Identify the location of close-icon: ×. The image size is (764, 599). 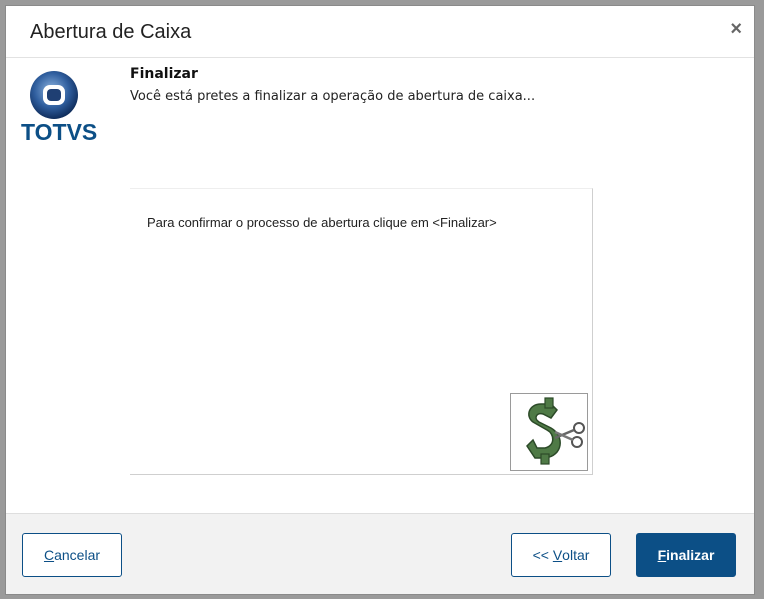
(736, 29).